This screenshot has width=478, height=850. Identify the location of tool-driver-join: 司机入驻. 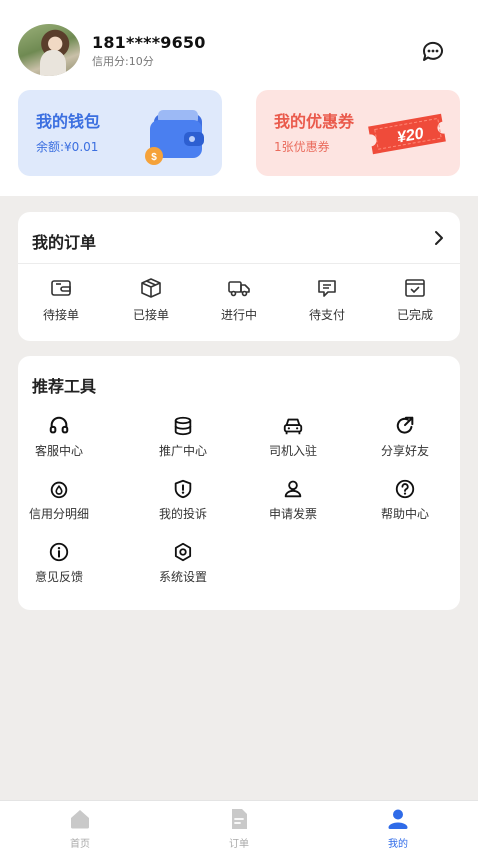
(293, 437).